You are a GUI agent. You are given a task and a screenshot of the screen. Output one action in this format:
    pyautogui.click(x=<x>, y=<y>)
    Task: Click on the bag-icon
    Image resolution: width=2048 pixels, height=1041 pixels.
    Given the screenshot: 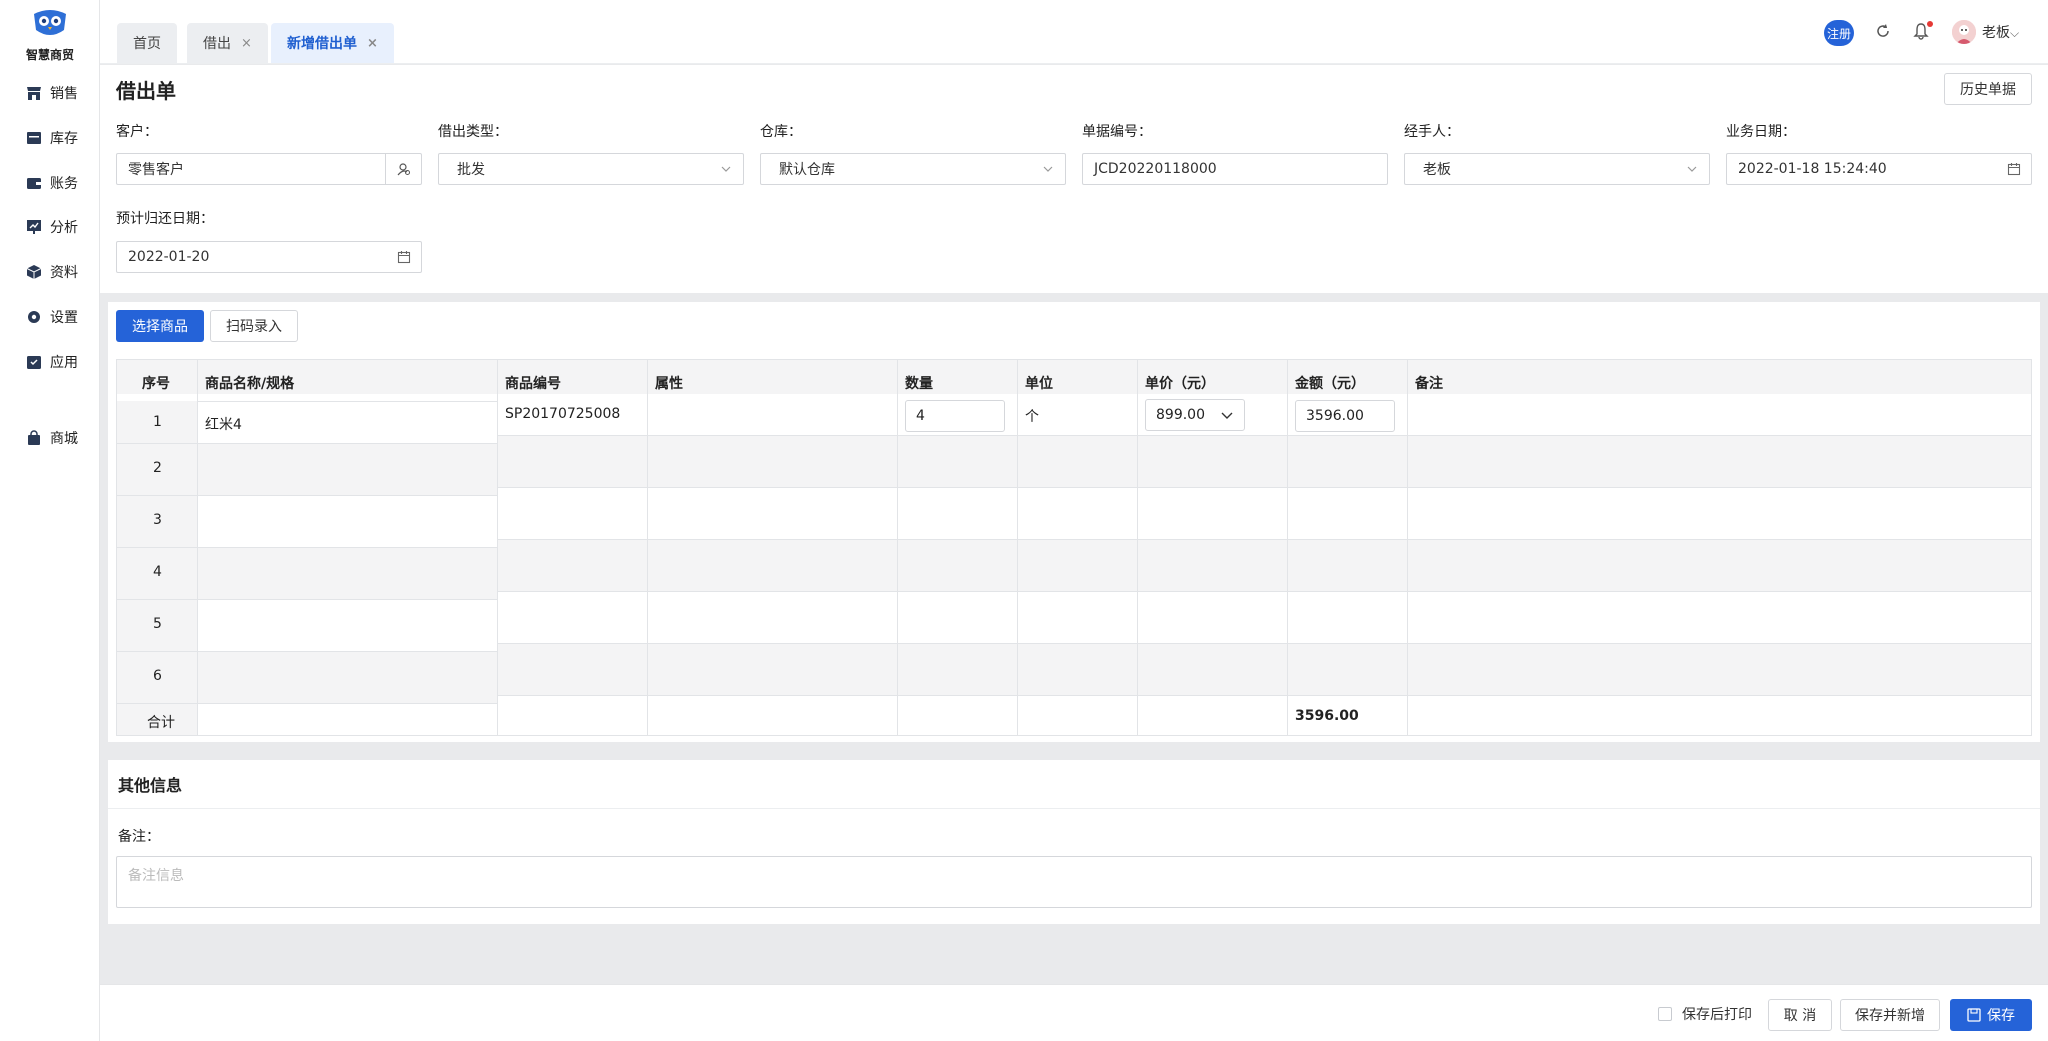 What is the action you would take?
    pyautogui.click(x=34, y=437)
    